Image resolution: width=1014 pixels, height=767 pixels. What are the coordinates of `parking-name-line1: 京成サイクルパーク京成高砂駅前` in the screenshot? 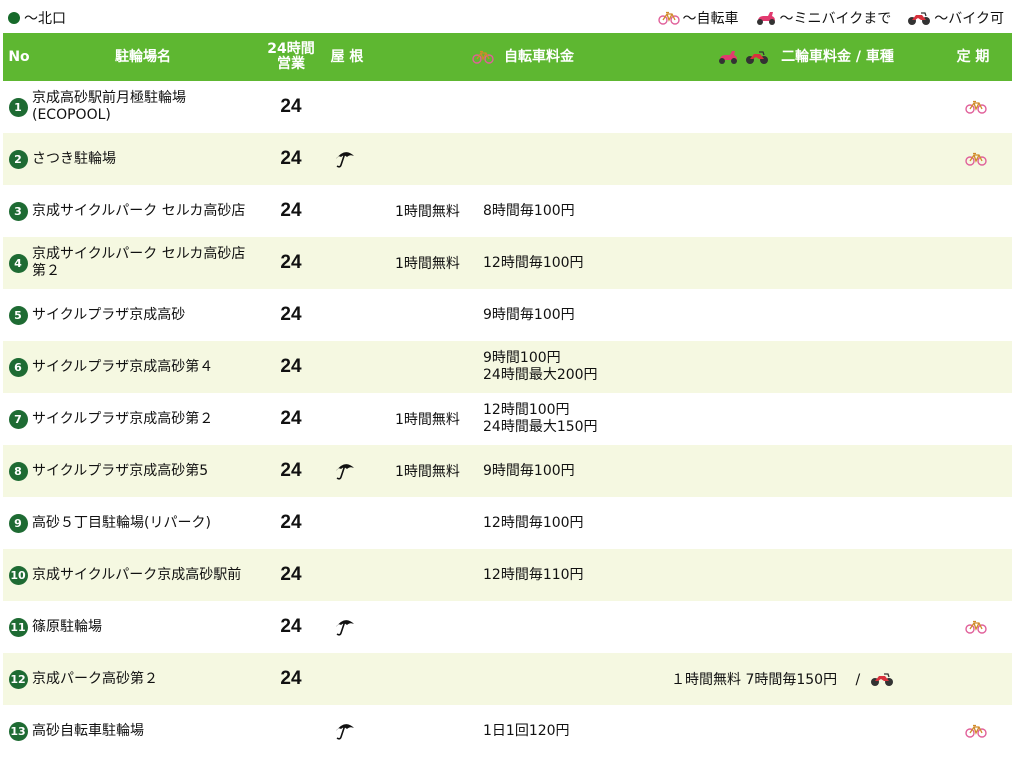 It's located at (137, 574).